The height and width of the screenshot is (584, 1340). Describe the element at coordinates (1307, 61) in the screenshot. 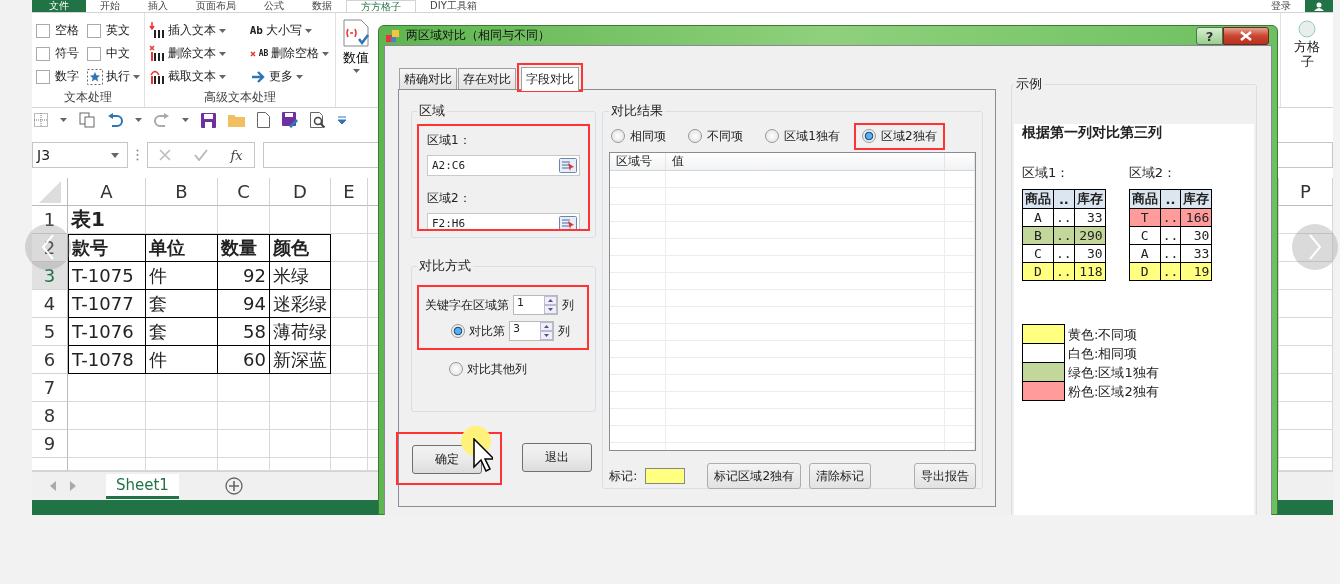

I see `button-label: 子` at that location.